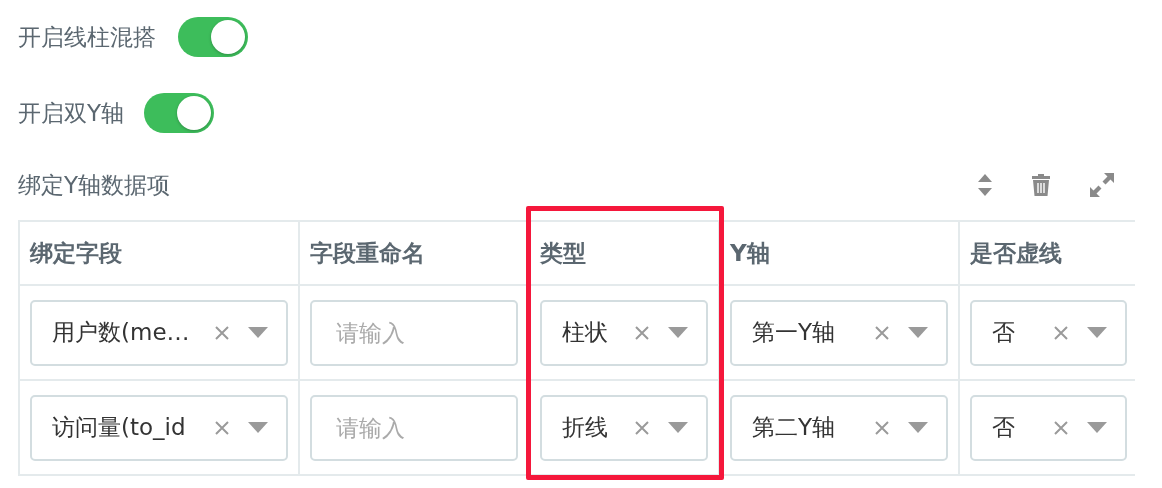 The height and width of the screenshot is (488, 1162). Describe the element at coordinates (563, 253) in the screenshot. I see `column-header: 类型` at that location.